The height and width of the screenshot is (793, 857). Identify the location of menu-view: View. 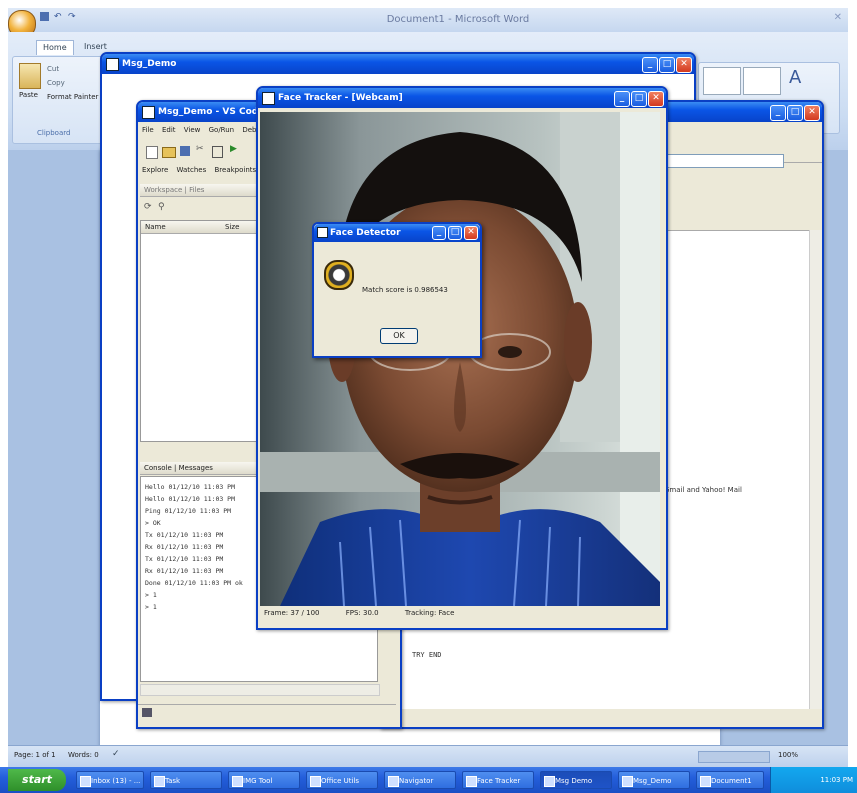
(192, 130).